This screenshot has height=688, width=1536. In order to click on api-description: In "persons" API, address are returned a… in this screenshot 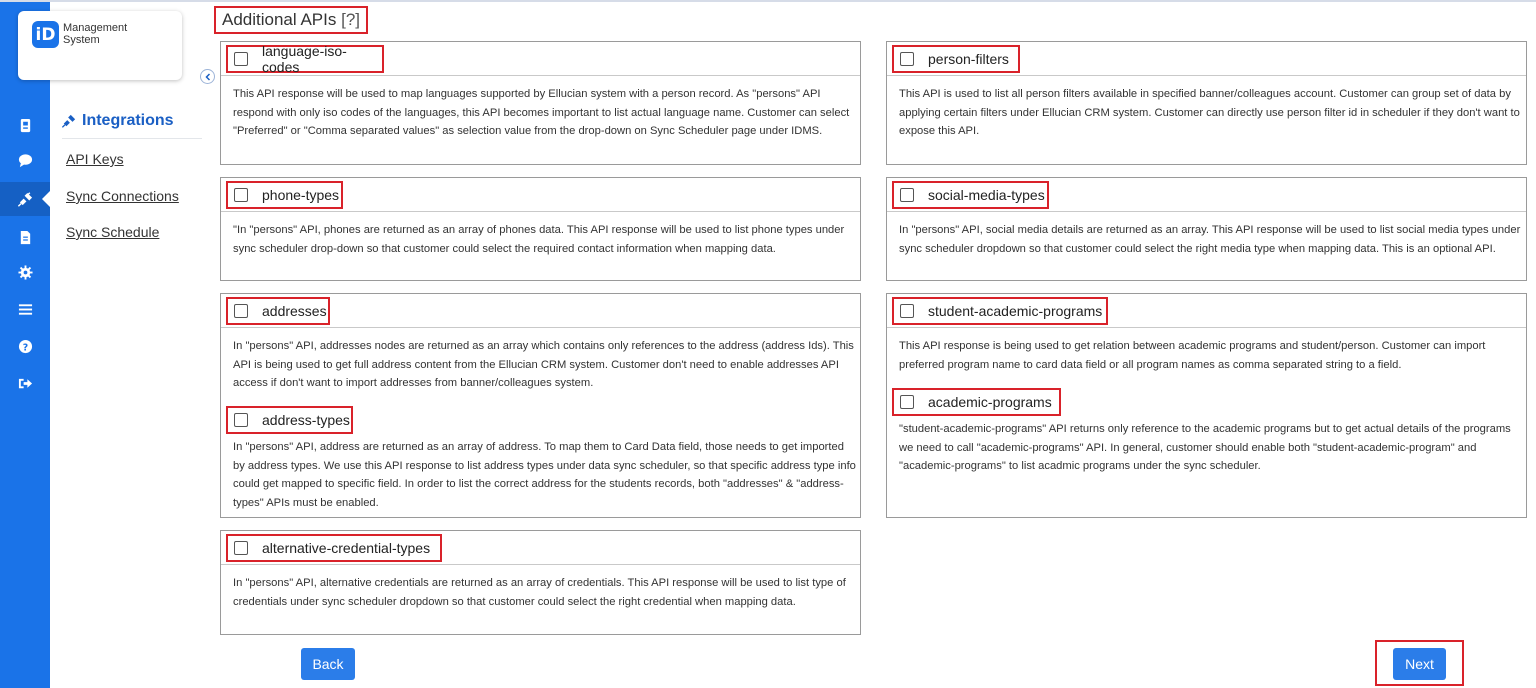, I will do `click(544, 475)`.